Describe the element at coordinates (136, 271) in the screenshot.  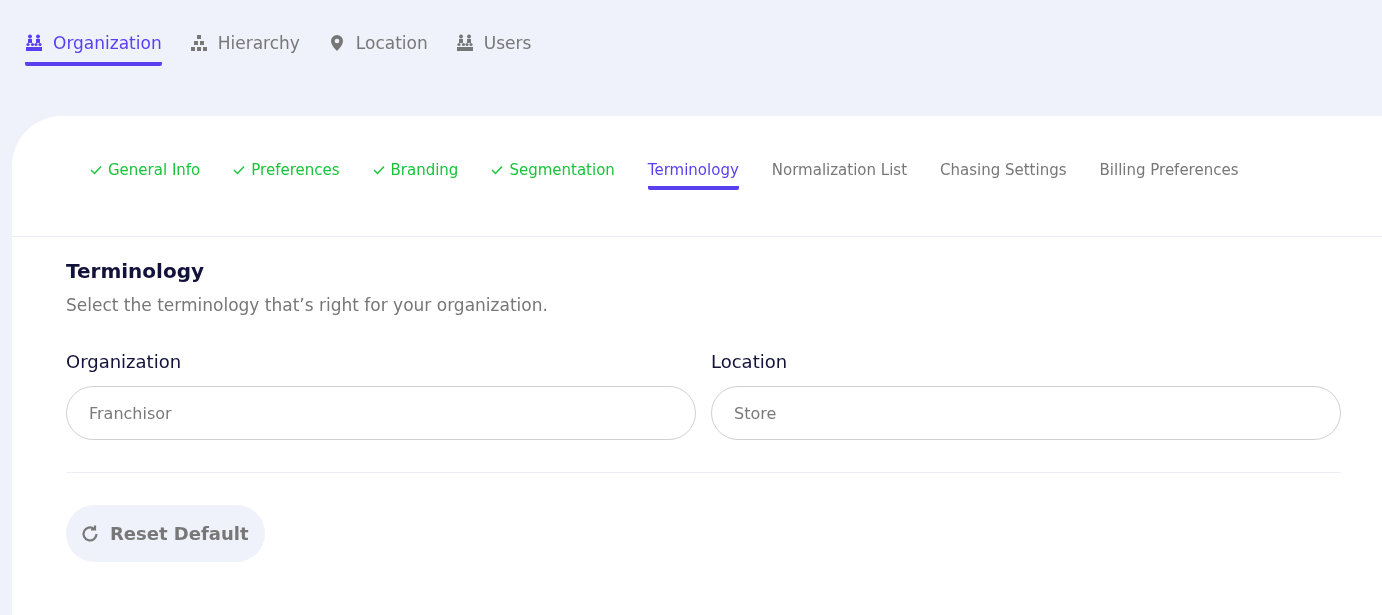
I see `section-title: Terminology` at that location.